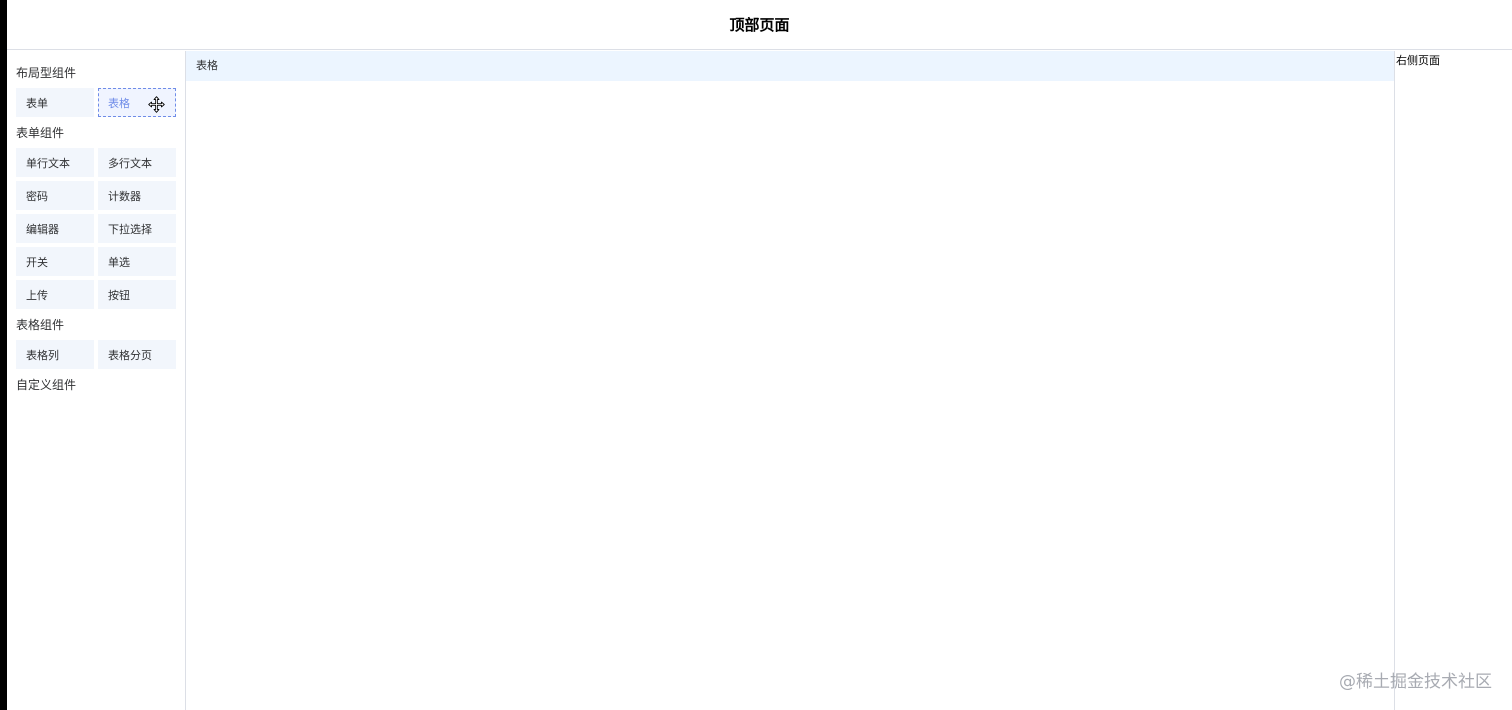 This screenshot has height=710, width=1512. I want to click on component-radio: 单选, so click(137, 261).